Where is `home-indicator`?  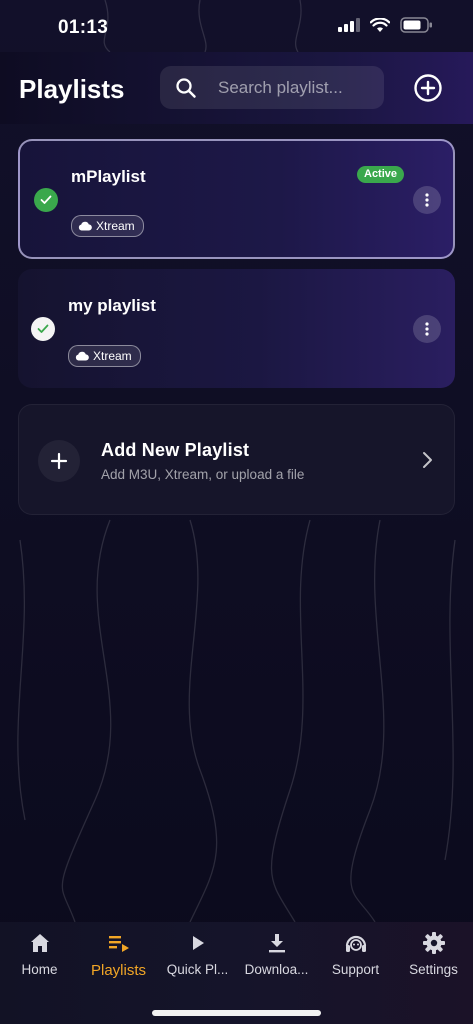
home-indicator is located at coordinates (236, 1013).